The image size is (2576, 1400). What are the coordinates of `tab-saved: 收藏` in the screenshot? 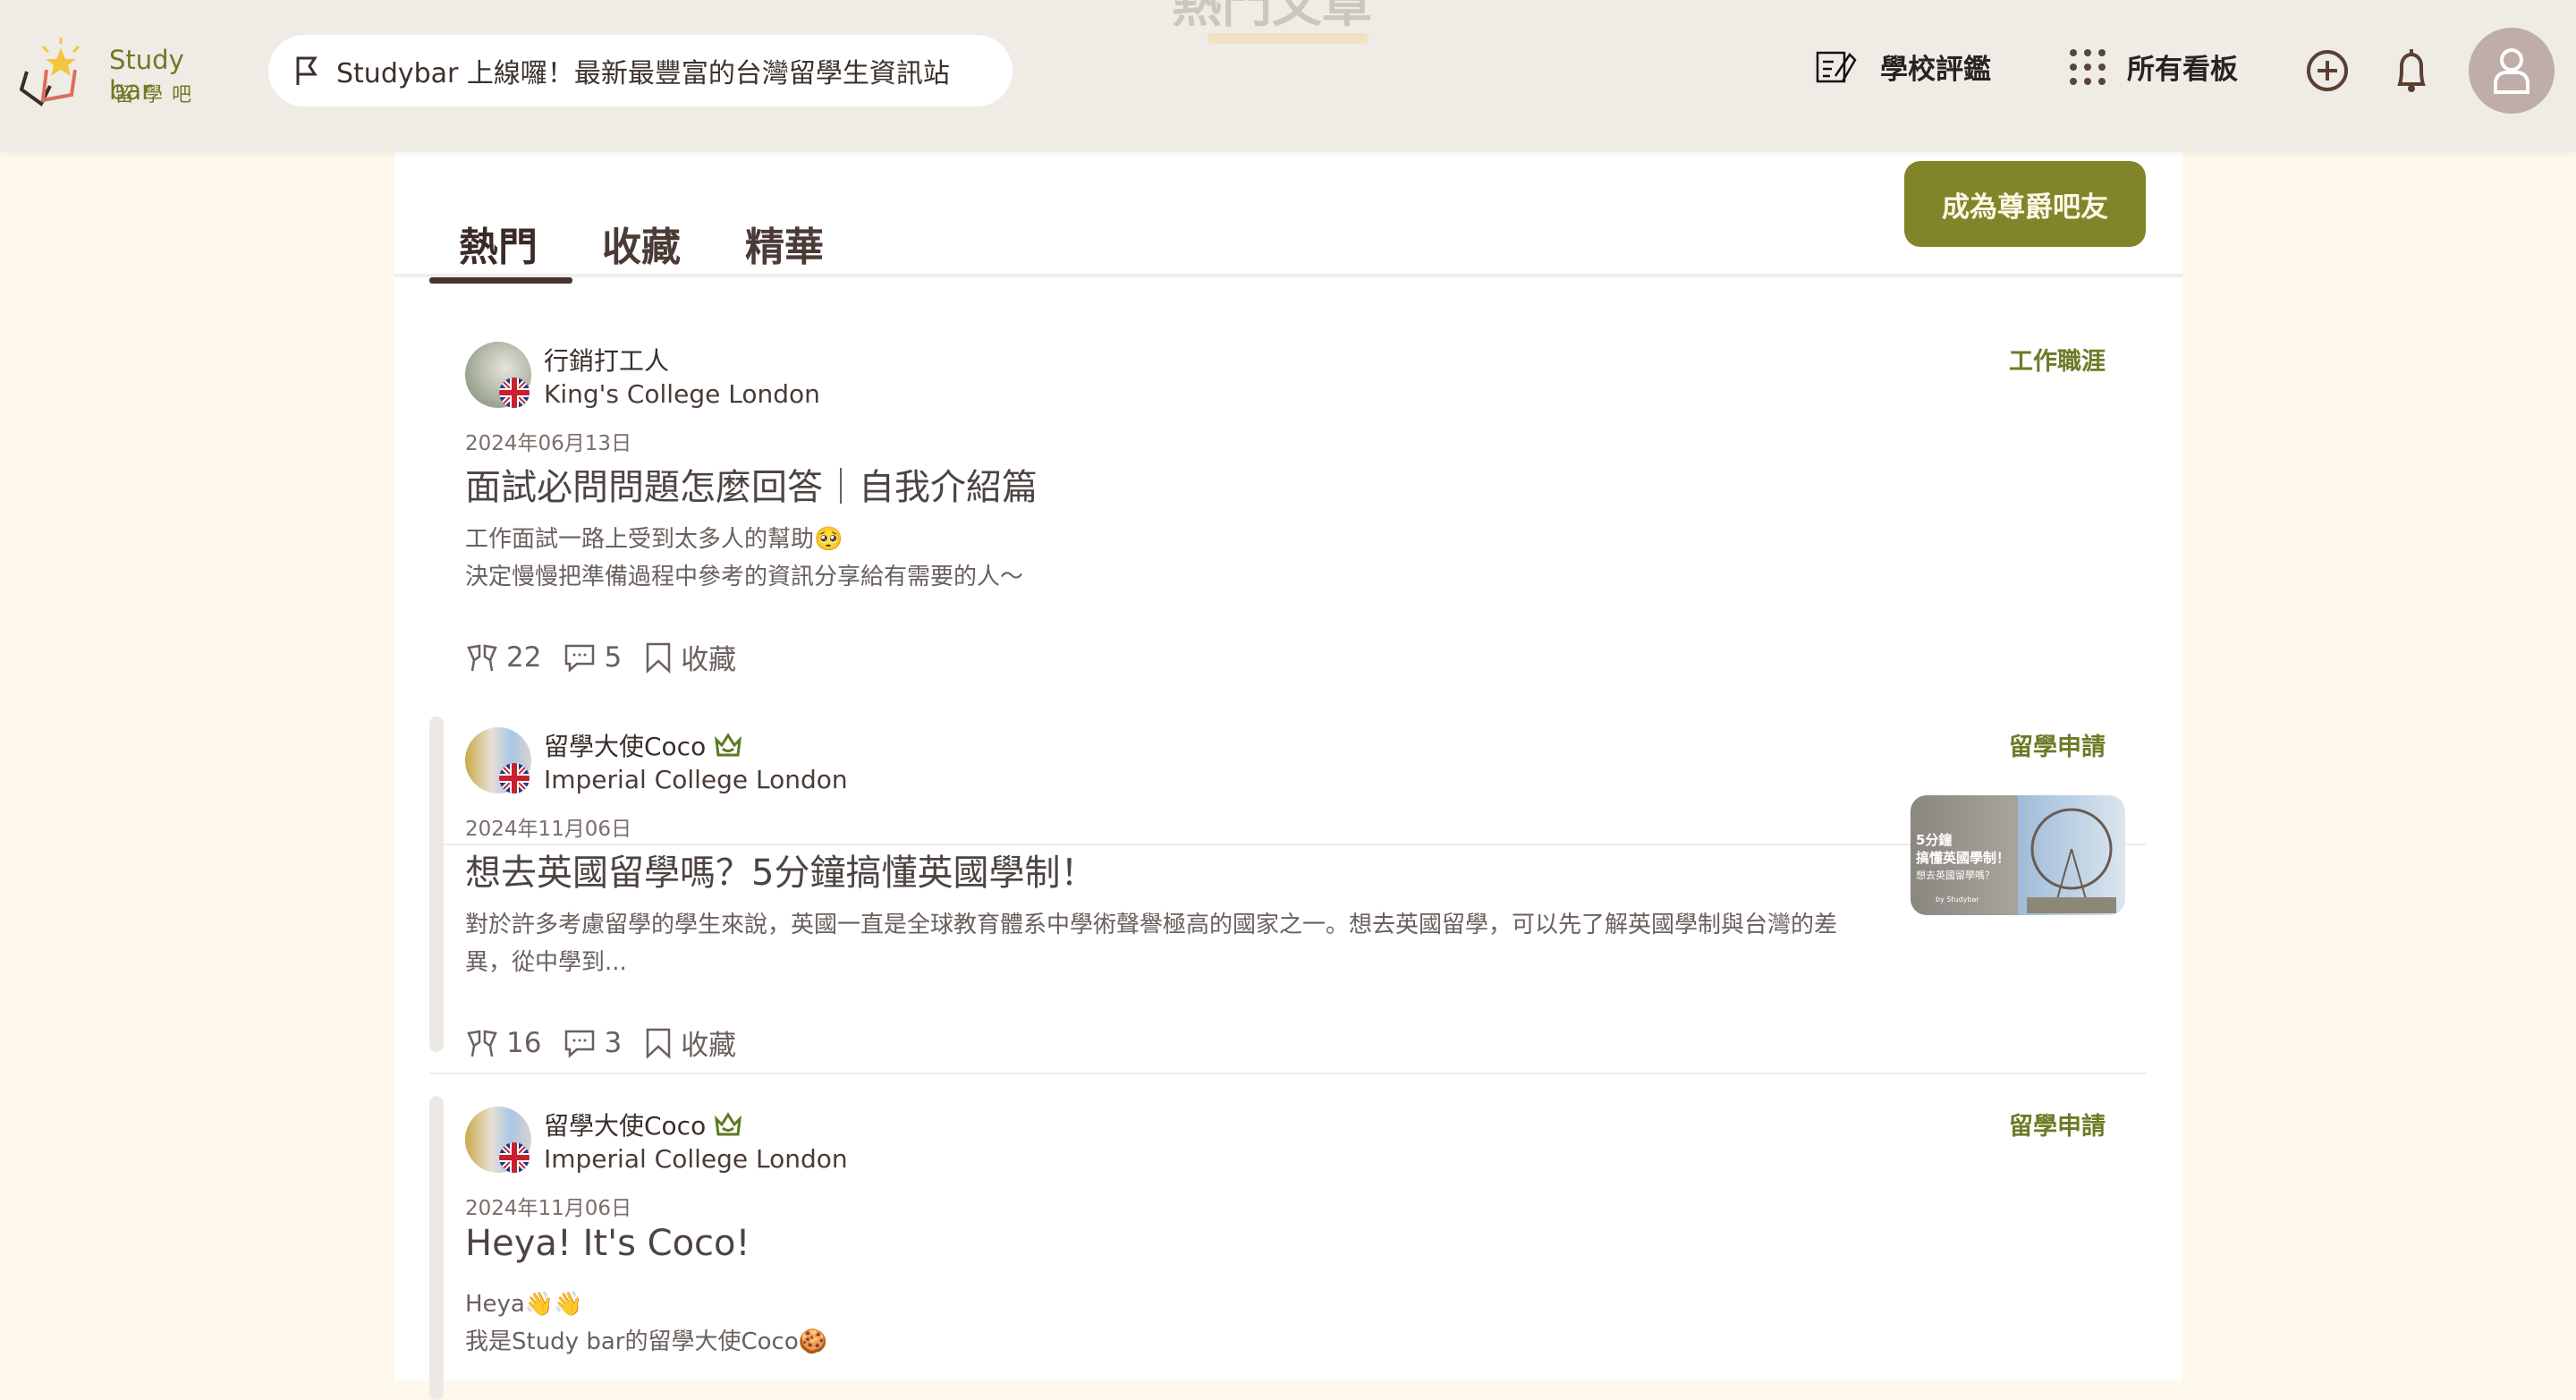 It's located at (641, 243).